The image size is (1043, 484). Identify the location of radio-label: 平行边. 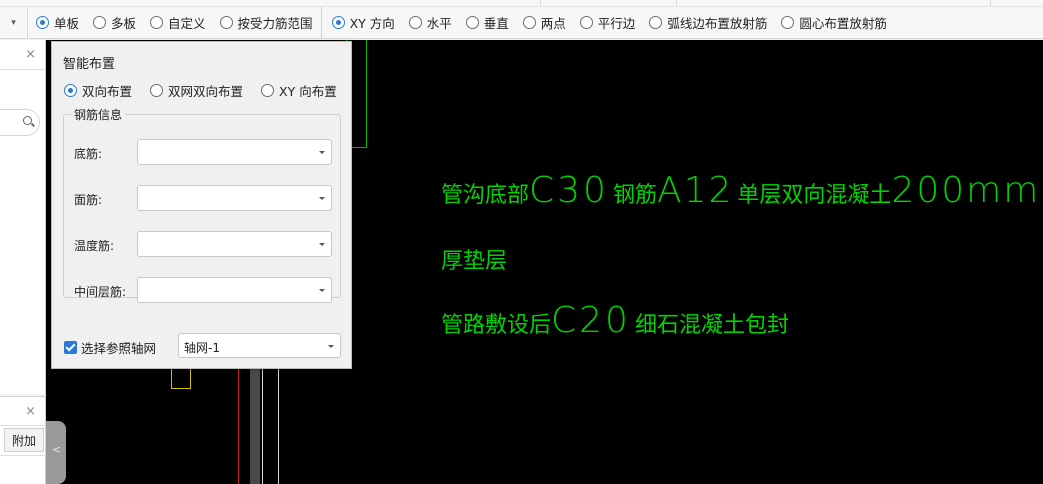
(616, 23).